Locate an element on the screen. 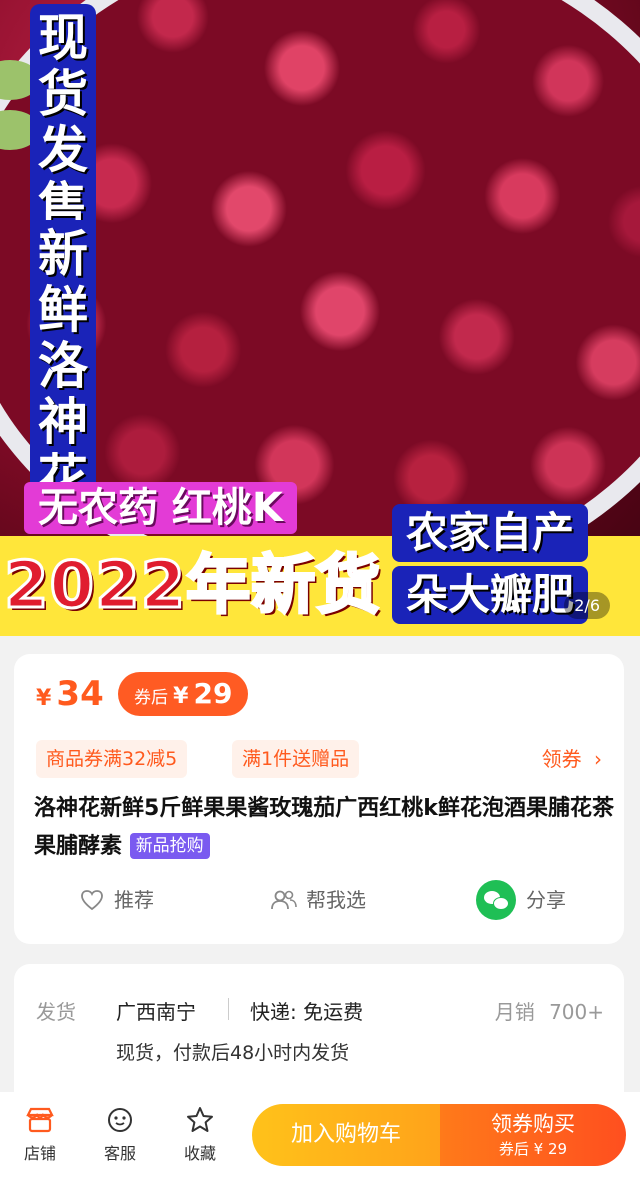  buy-label: 领券购买 is located at coordinates (533, 1124).